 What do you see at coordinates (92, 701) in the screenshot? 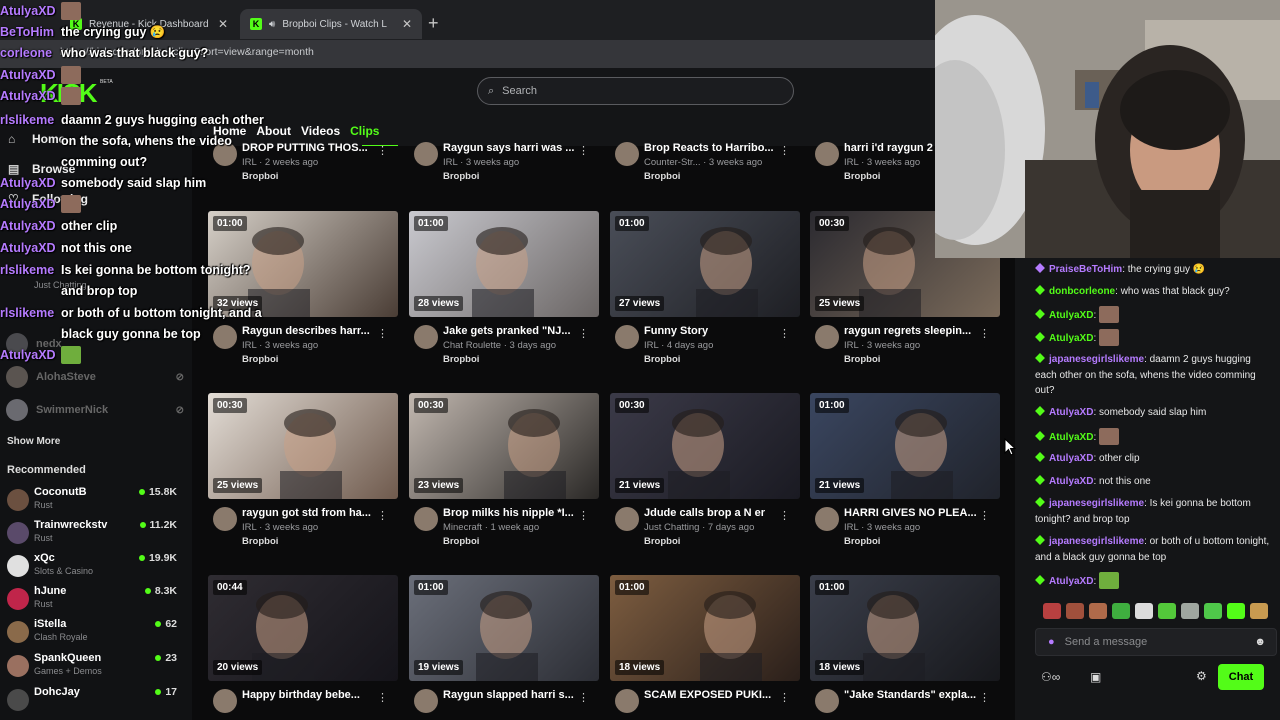
I see `recommended-item: DohcJay 17` at bounding box center [92, 701].